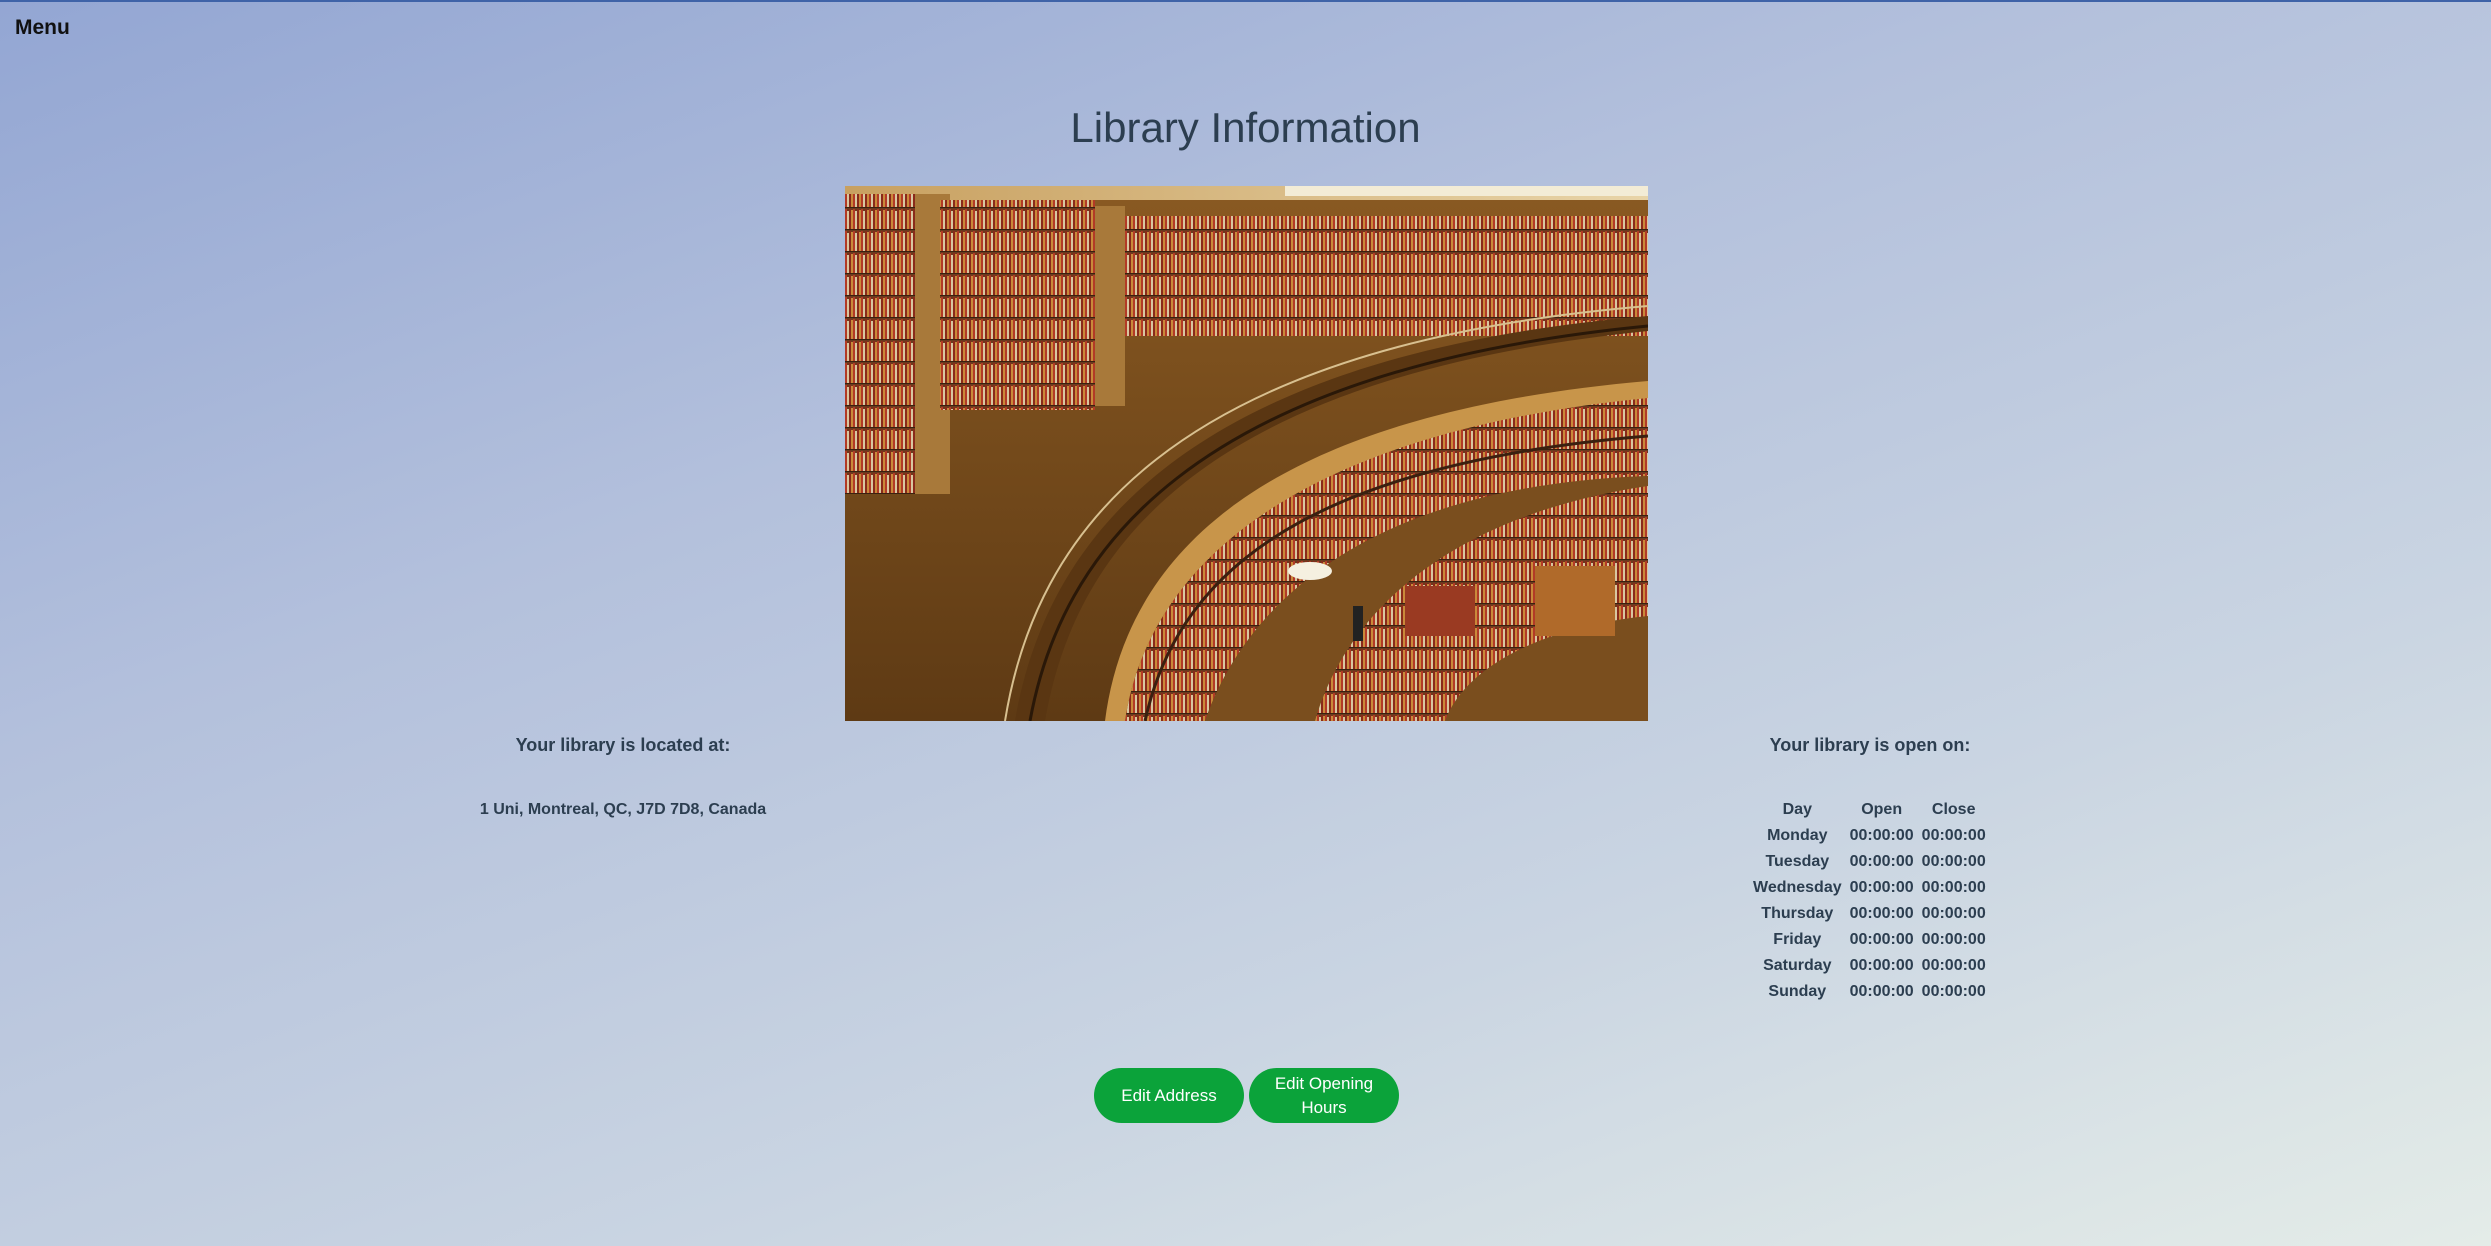 This screenshot has height=1246, width=2491. What do you see at coordinates (1953, 809) in the screenshot?
I see `column-header-close: Close` at bounding box center [1953, 809].